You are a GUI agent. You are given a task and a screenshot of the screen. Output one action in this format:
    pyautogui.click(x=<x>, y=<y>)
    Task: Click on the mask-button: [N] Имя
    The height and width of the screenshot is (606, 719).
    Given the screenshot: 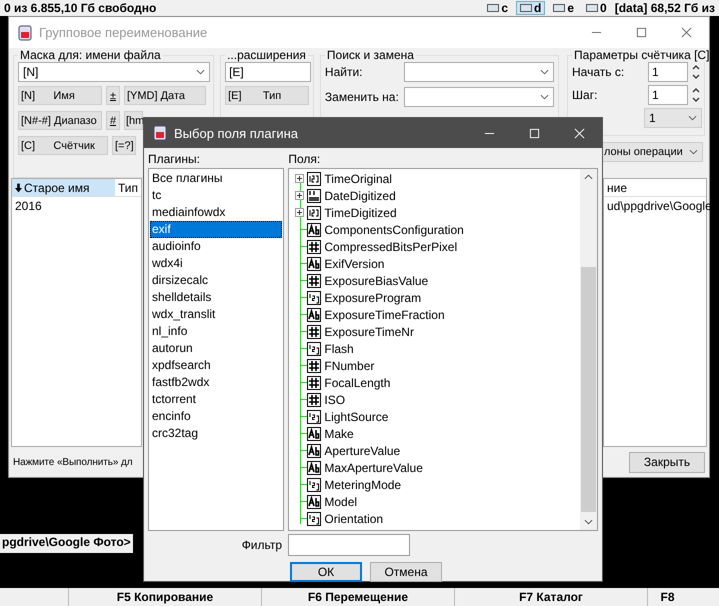 What is the action you would take?
    pyautogui.click(x=60, y=95)
    